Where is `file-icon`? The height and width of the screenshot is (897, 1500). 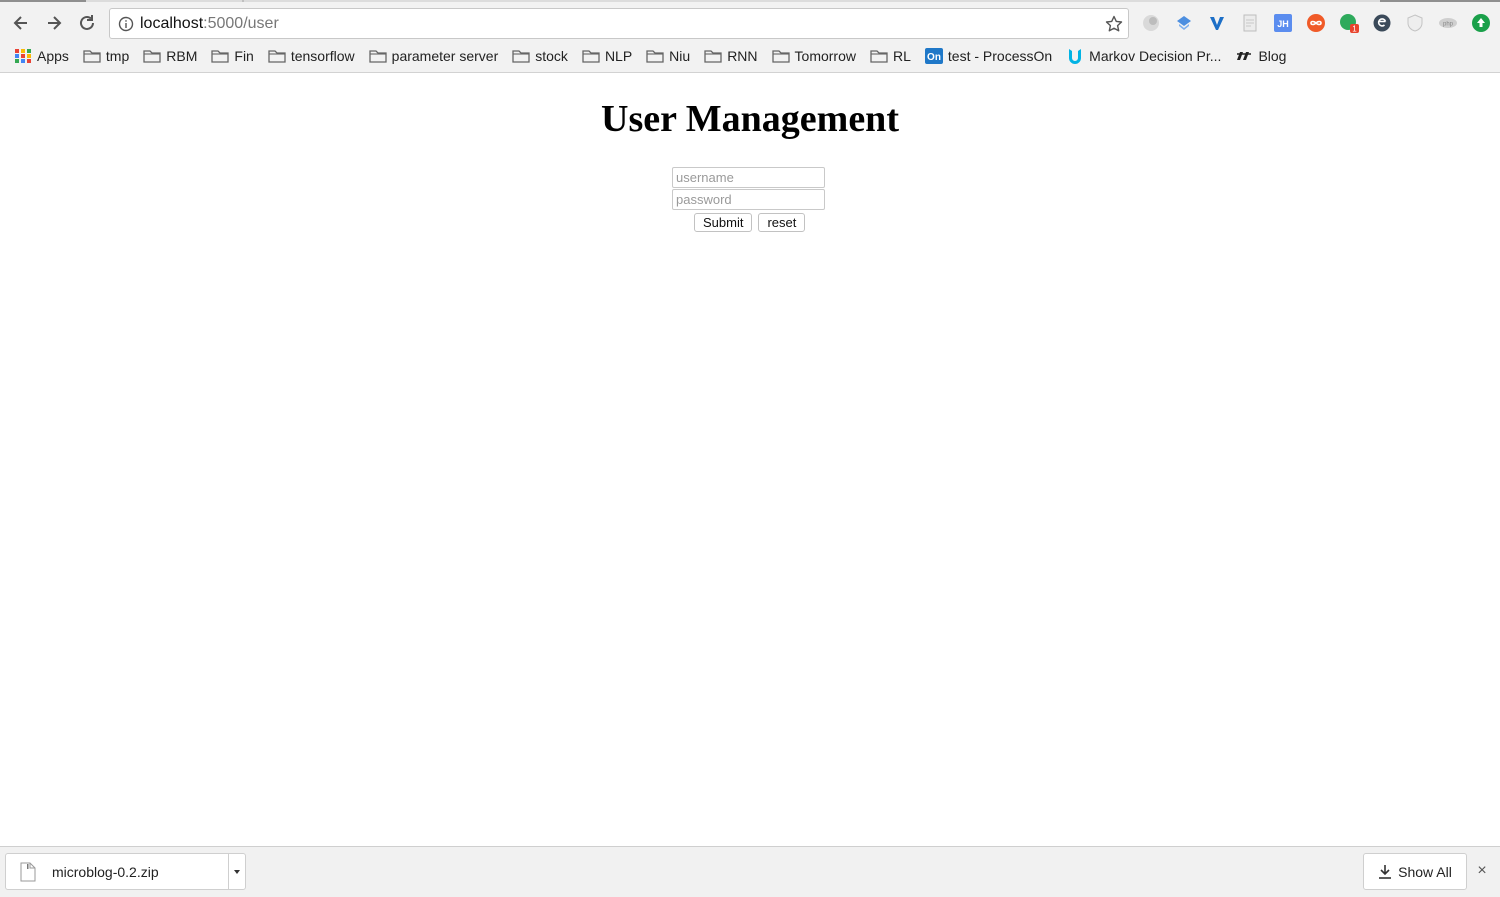
file-icon is located at coordinates (28, 871).